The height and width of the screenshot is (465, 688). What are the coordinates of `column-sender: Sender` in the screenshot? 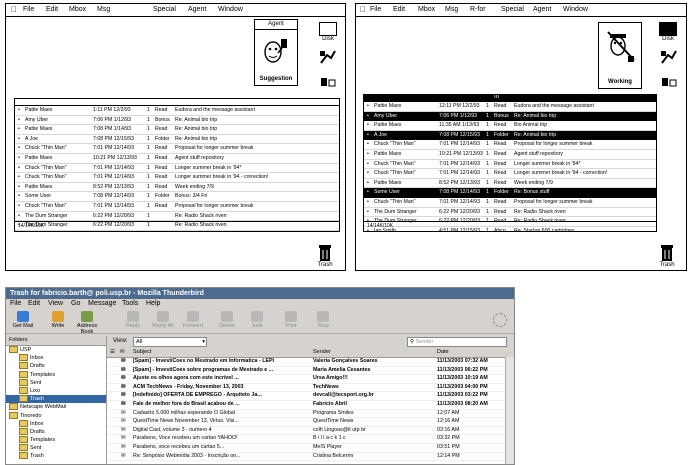 It's located at (322, 352).